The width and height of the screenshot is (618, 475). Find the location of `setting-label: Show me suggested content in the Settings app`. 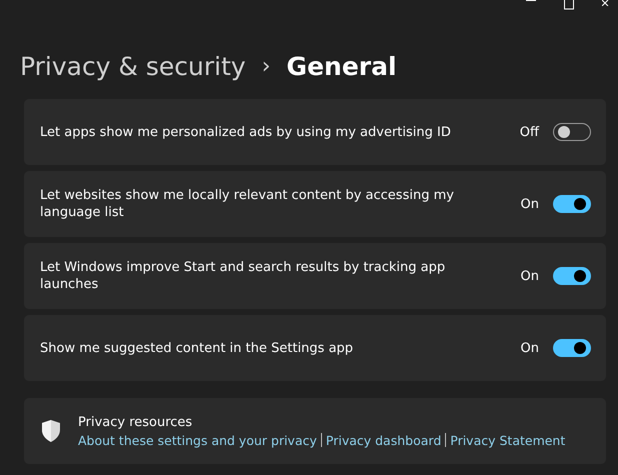

setting-label: Show me suggested content in the Settings app is located at coordinates (197, 348).